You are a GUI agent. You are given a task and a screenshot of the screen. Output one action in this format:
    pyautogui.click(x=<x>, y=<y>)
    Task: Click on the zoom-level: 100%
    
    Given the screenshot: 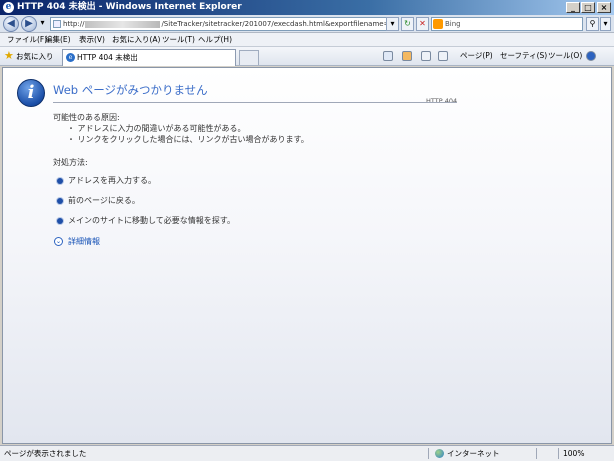 What is the action you would take?
    pyautogui.click(x=573, y=453)
    